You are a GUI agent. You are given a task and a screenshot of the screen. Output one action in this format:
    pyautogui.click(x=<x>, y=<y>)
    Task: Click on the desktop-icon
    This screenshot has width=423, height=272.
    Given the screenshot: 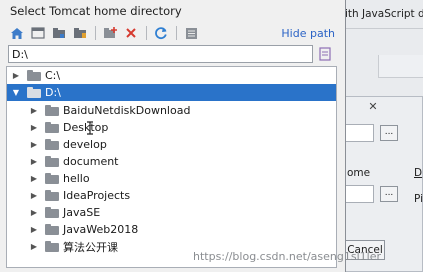 What is the action you would take?
    pyautogui.click(x=38, y=33)
    